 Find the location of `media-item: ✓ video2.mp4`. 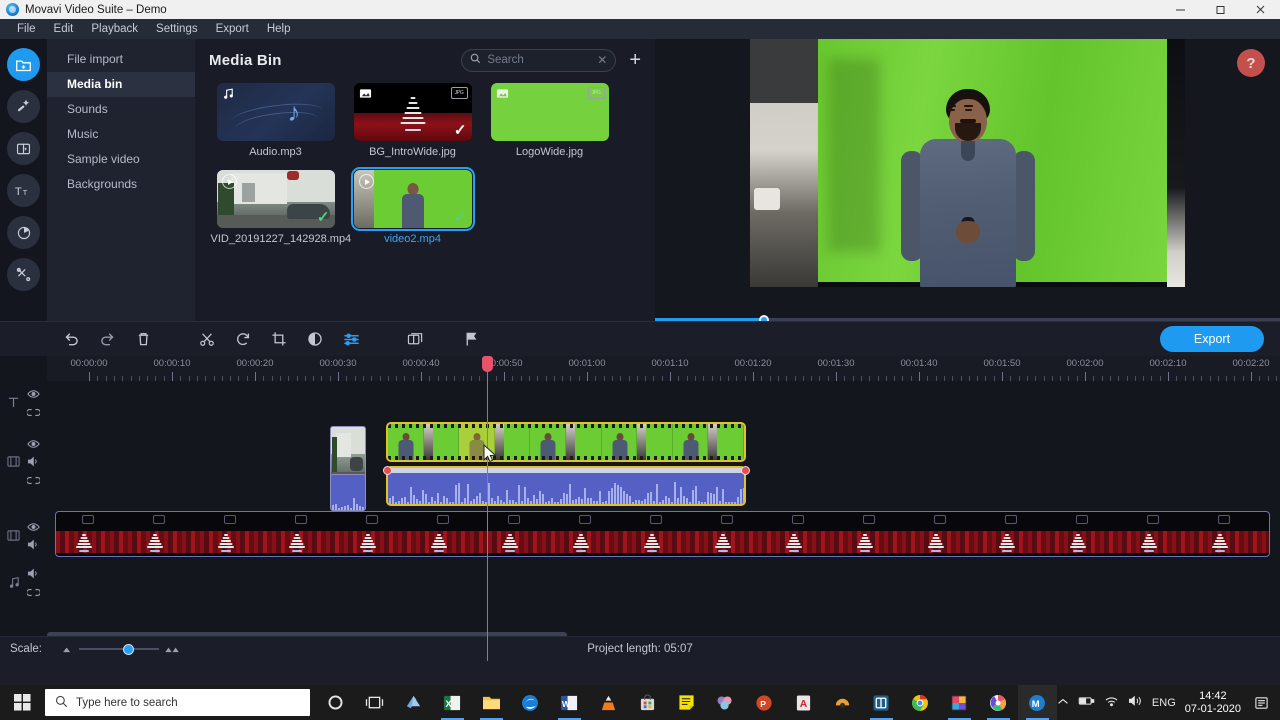

media-item: ✓ video2.mp4 is located at coordinates (412, 206).